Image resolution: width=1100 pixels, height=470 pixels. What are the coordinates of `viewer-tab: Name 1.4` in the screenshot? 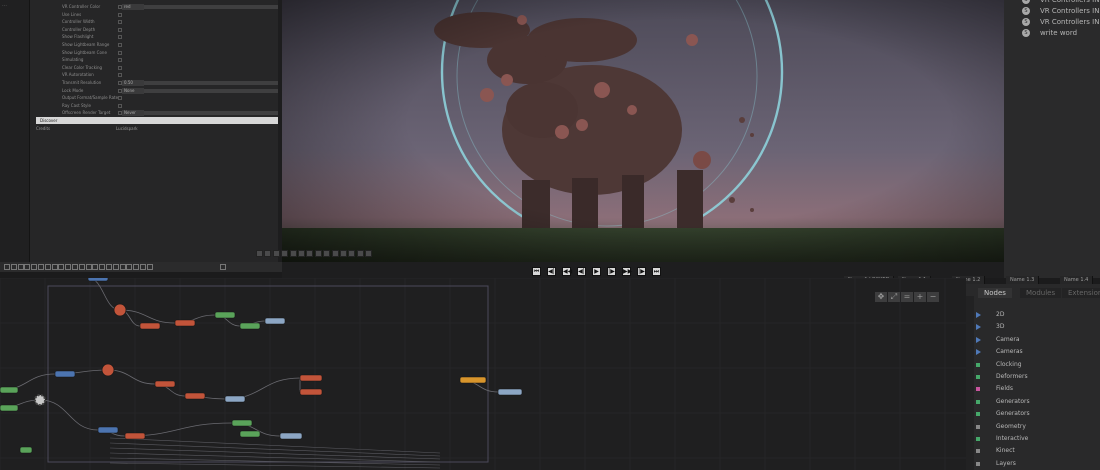 It's located at (1077, 280).